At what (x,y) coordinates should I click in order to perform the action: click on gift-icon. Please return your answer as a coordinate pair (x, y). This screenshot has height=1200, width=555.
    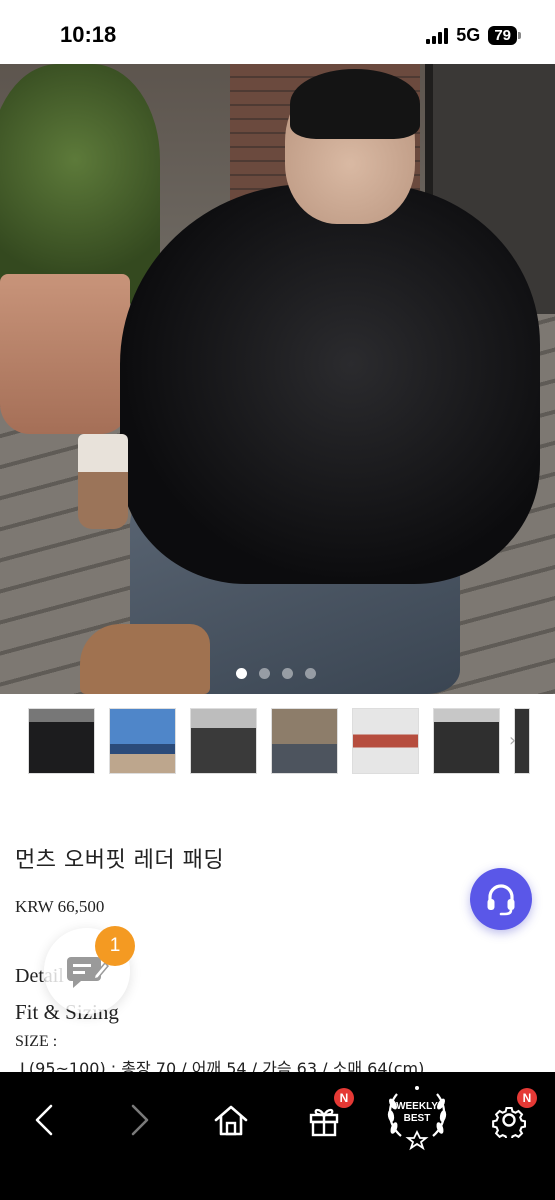
    Looking at the image, I should click on (324, 1122).